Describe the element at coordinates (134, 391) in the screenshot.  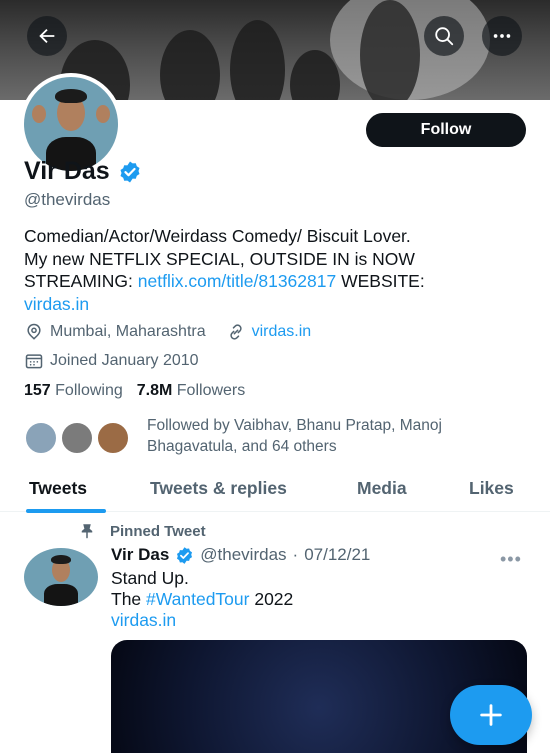
I see `profile-stats: 157 Following 7.8M Followers` at that location.